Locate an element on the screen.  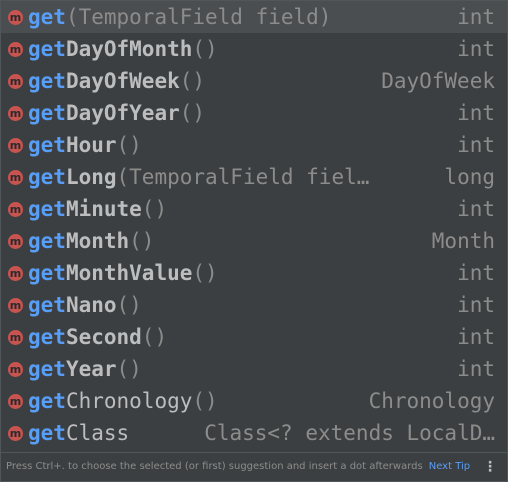
completion-item-getChronology: m getChronology() Chronology is located at coordinates (254, 401).